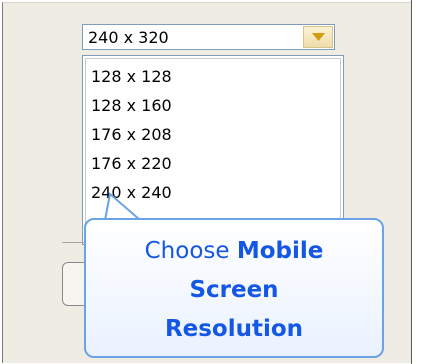 This screenshot has width=422, height=364. I want to click on separator-line, so click(212, 242).